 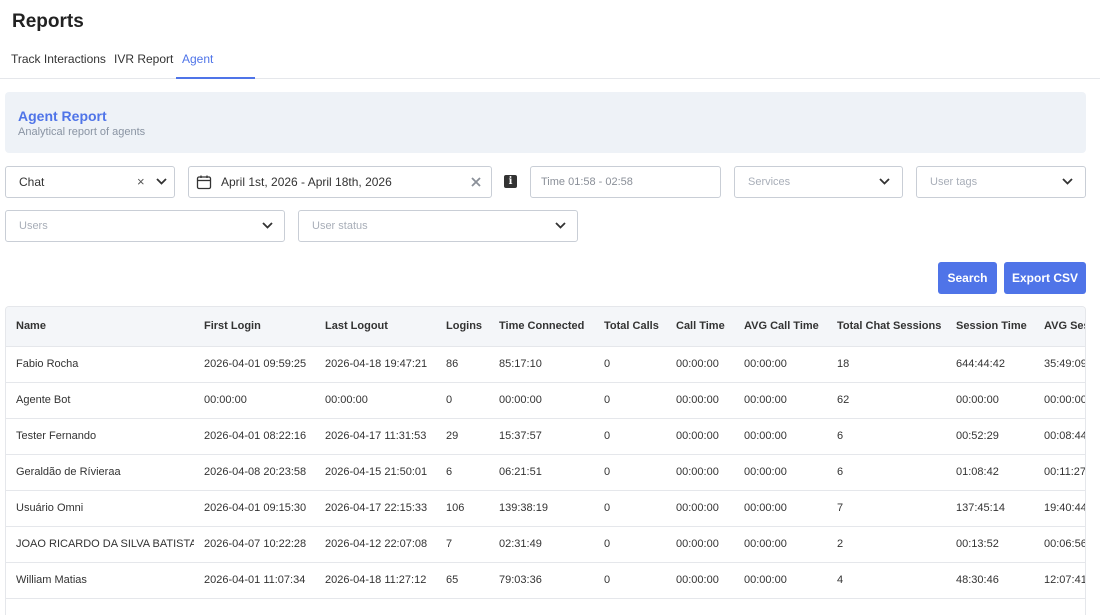 I want to click on search-button: Search, so click(x=967, y=278).